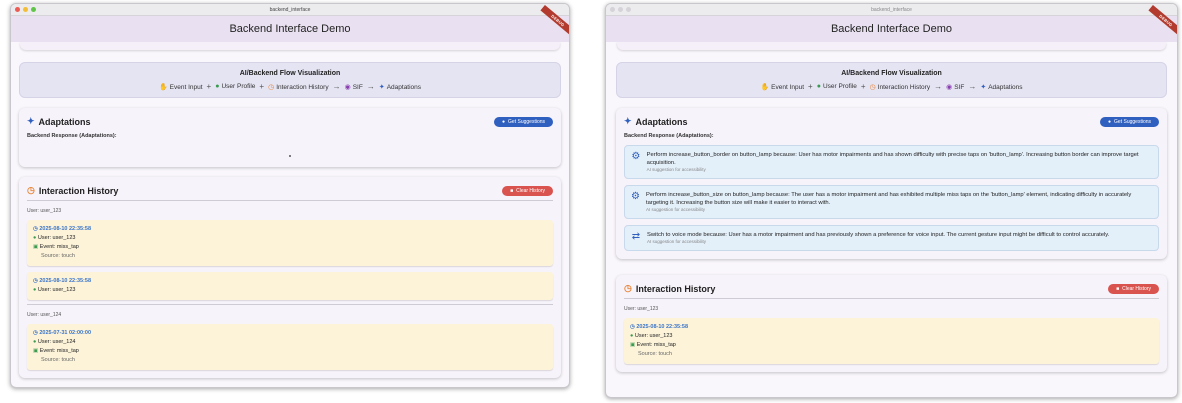 The image size is (1182, 403). I want to click on app-bar: Backend Interface Demo DEBUG, so click(290, 23).